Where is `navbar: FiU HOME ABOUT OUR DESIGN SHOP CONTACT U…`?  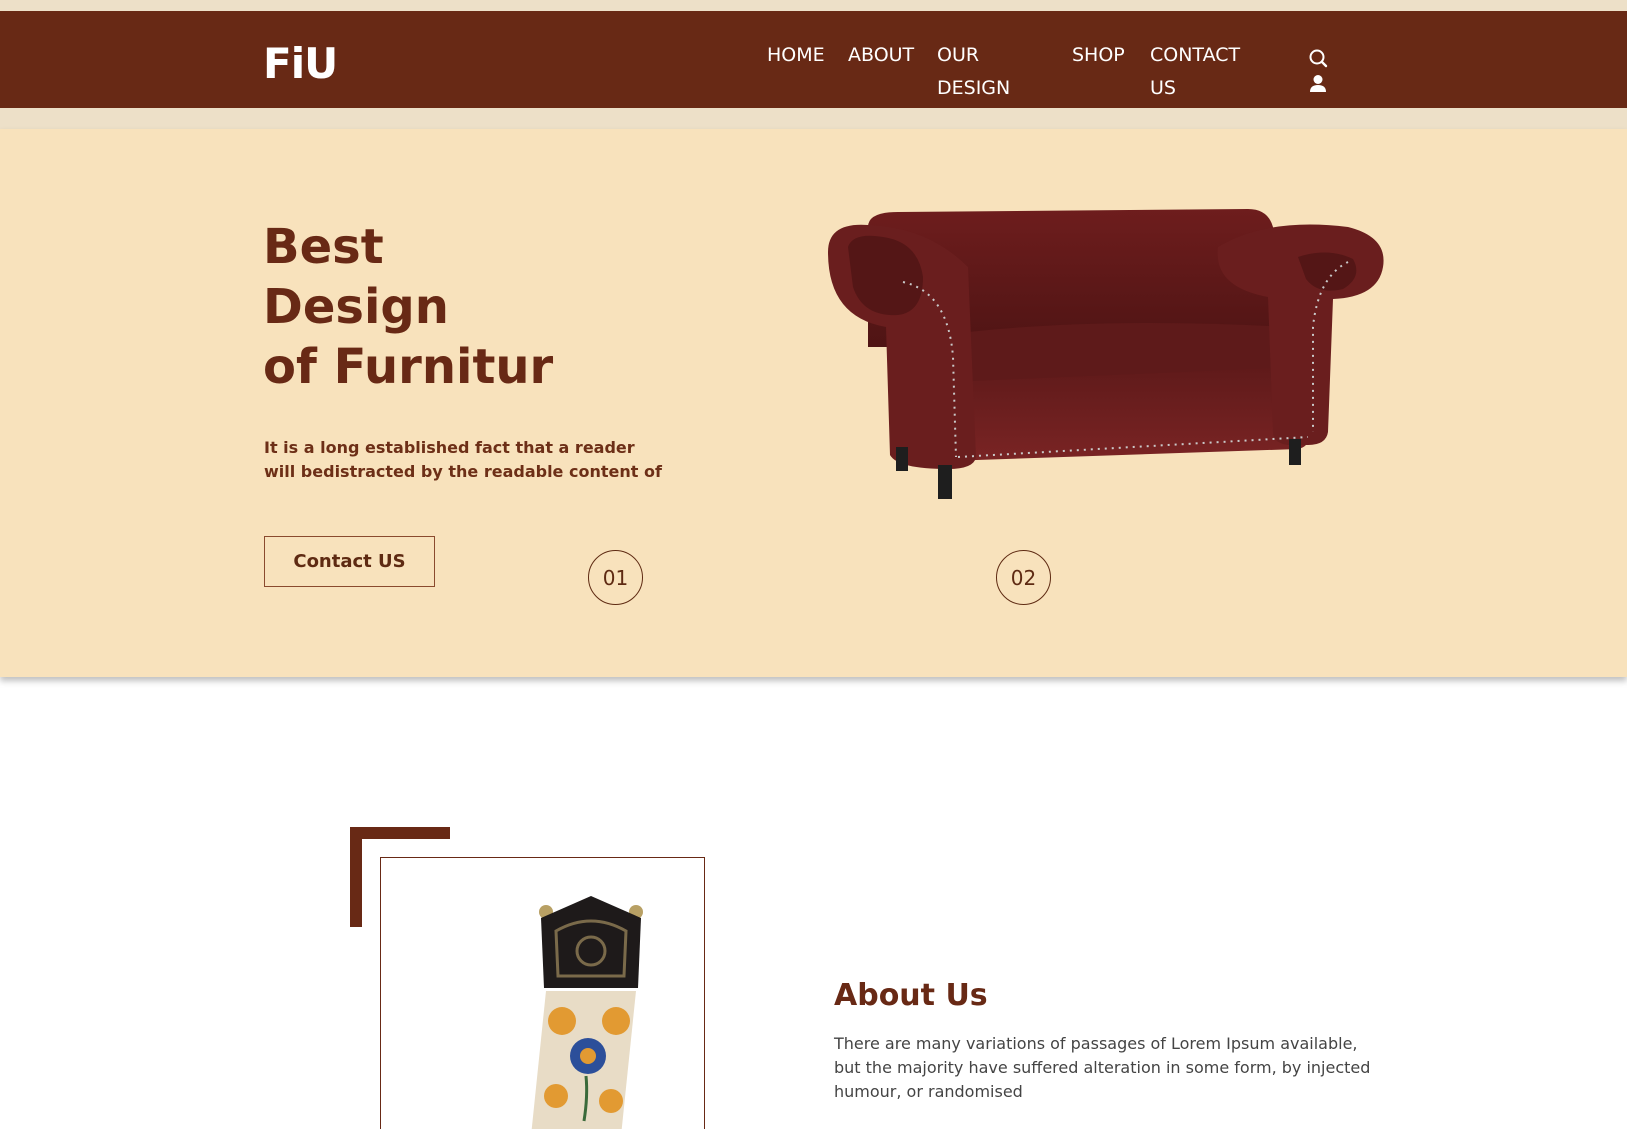
navbar: FiU HOME ABOUT OUR DESIGN SHOP CONTACT U… is located at coordinates (813, 59).